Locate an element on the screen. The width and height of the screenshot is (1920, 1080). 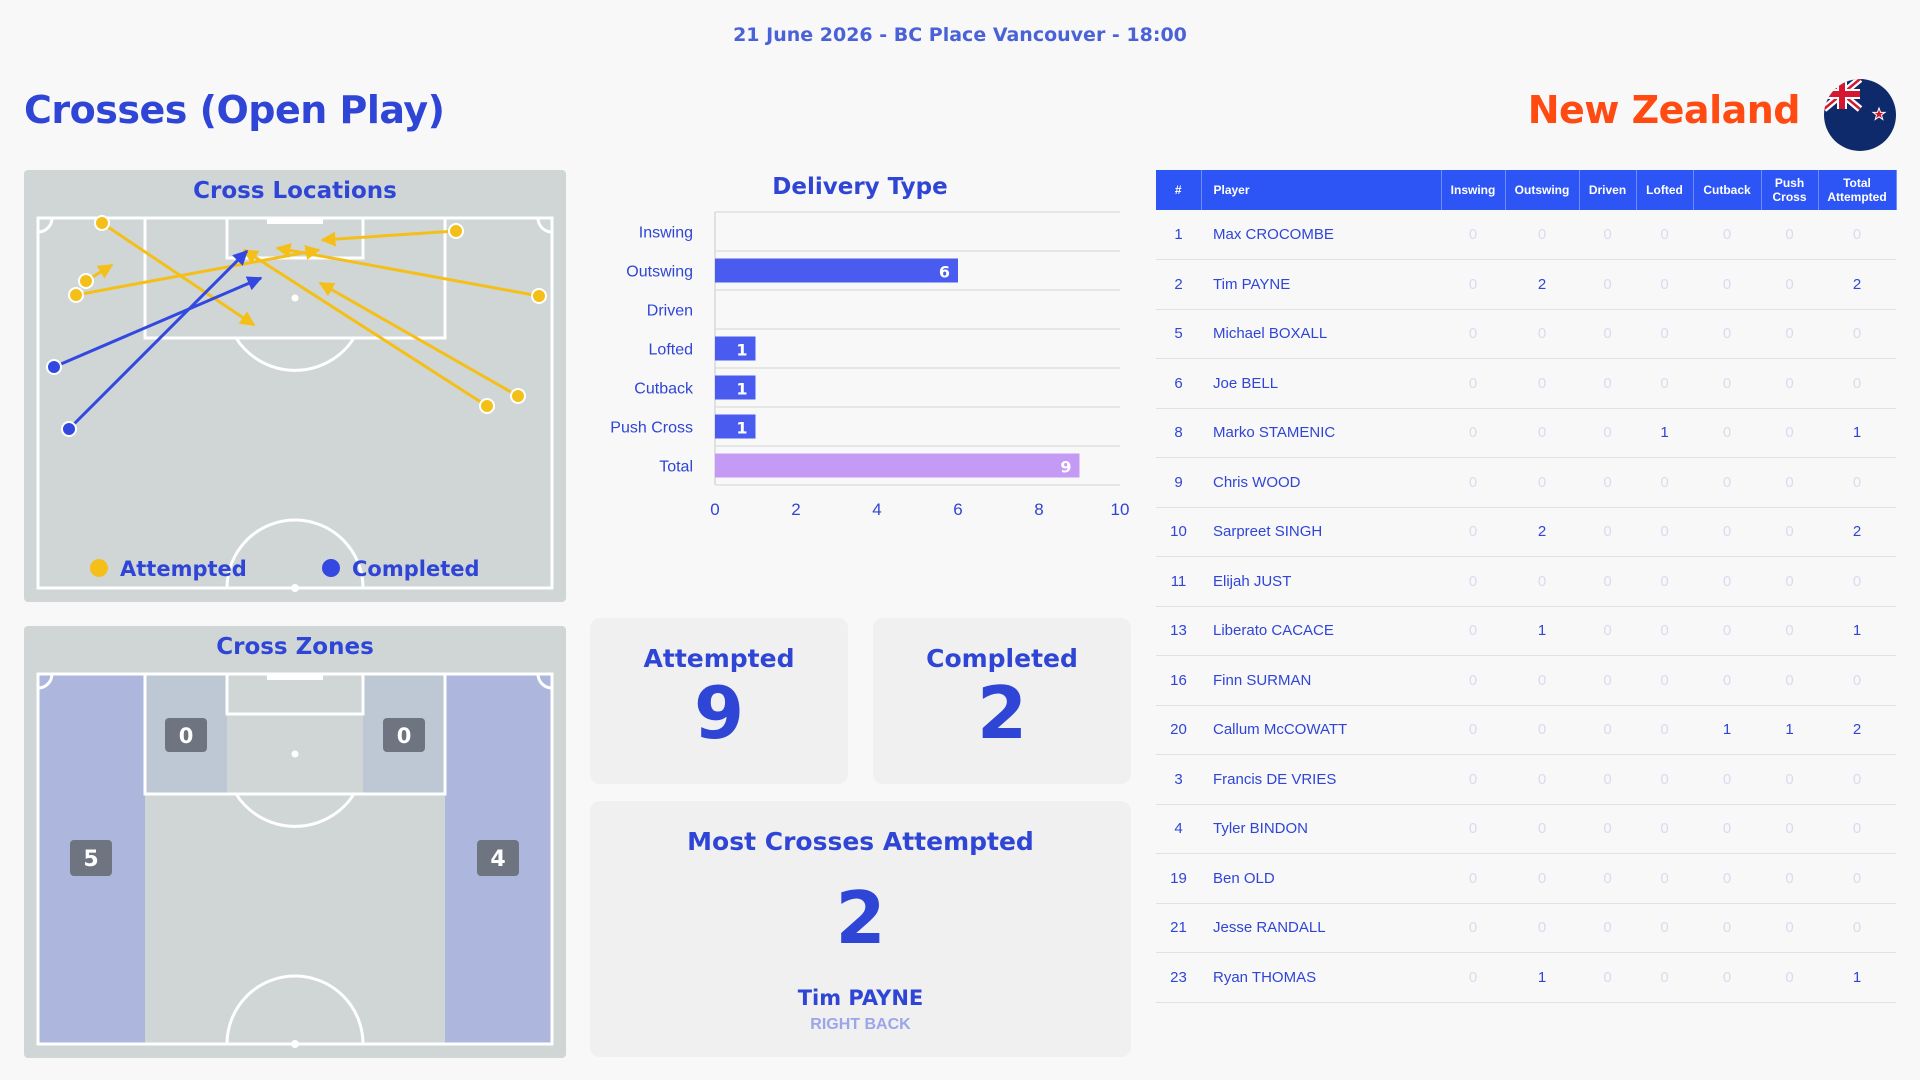
cell-number: 4 is located at coordinates (1178, 829).